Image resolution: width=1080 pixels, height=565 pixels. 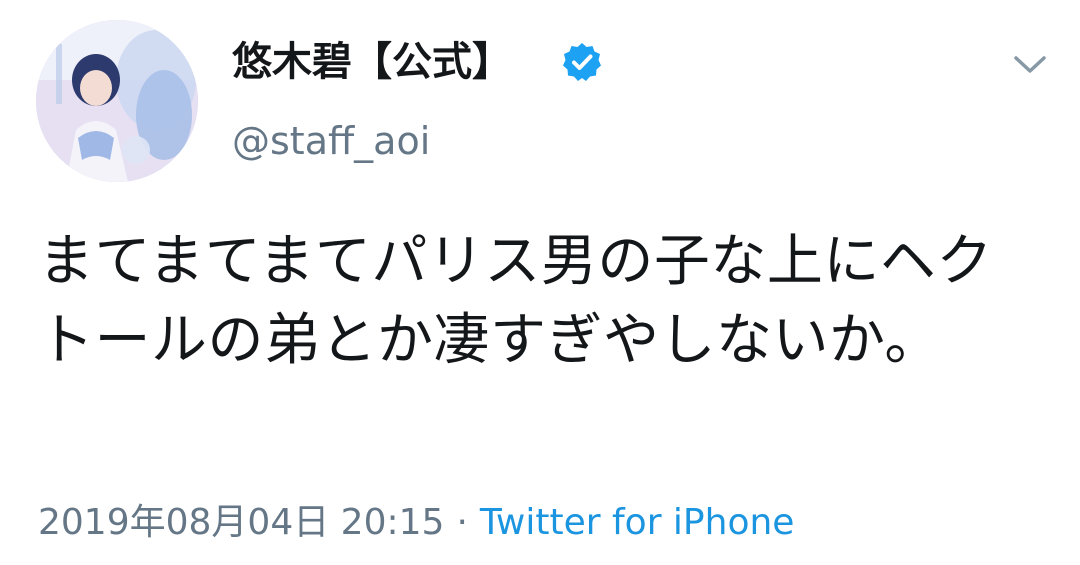 What do you see at coordinates (331, 141) in the screenshot?
I see `user-handle: @staff_aoi` at bounding box center [331, 141].